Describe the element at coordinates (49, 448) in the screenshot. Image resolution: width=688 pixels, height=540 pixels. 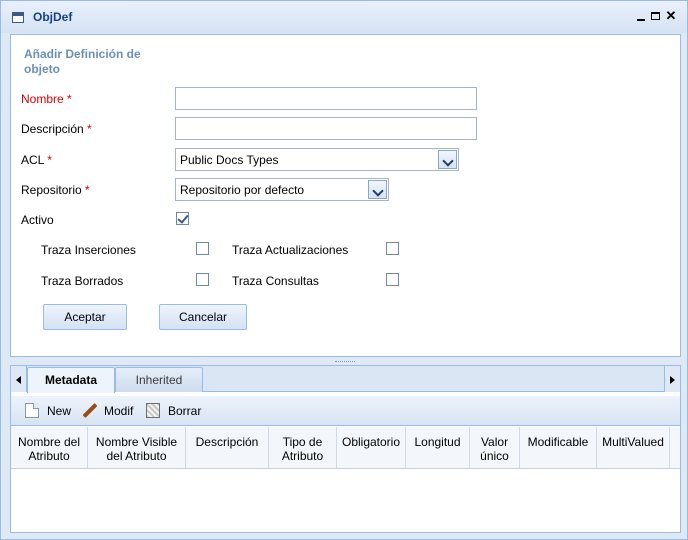
I see `column-header: Nombre del Atributo` at that location.